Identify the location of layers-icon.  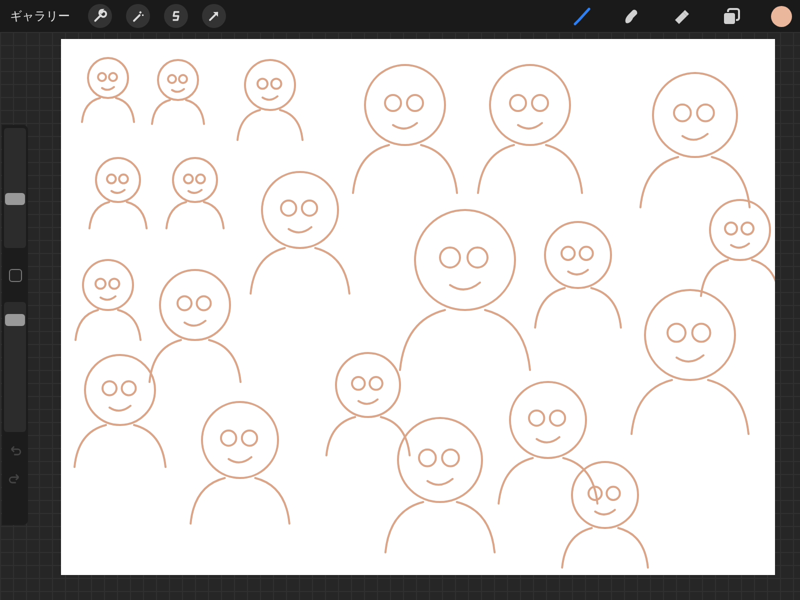
(731, 16).